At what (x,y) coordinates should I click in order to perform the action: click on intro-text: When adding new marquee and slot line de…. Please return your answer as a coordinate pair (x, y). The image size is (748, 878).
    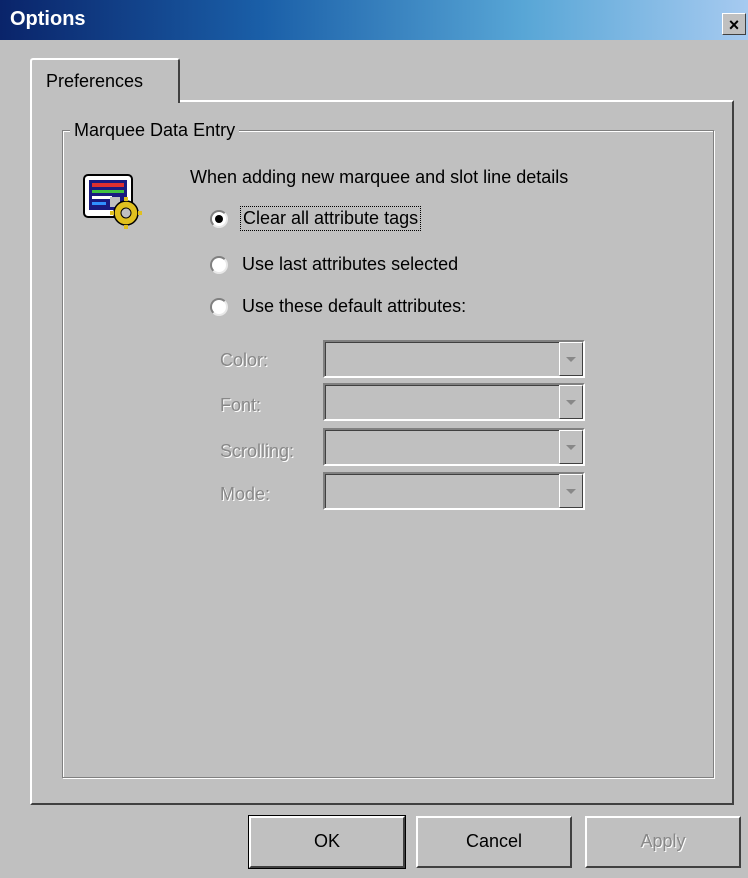
    Looking at the image, I should click on (379, 177).